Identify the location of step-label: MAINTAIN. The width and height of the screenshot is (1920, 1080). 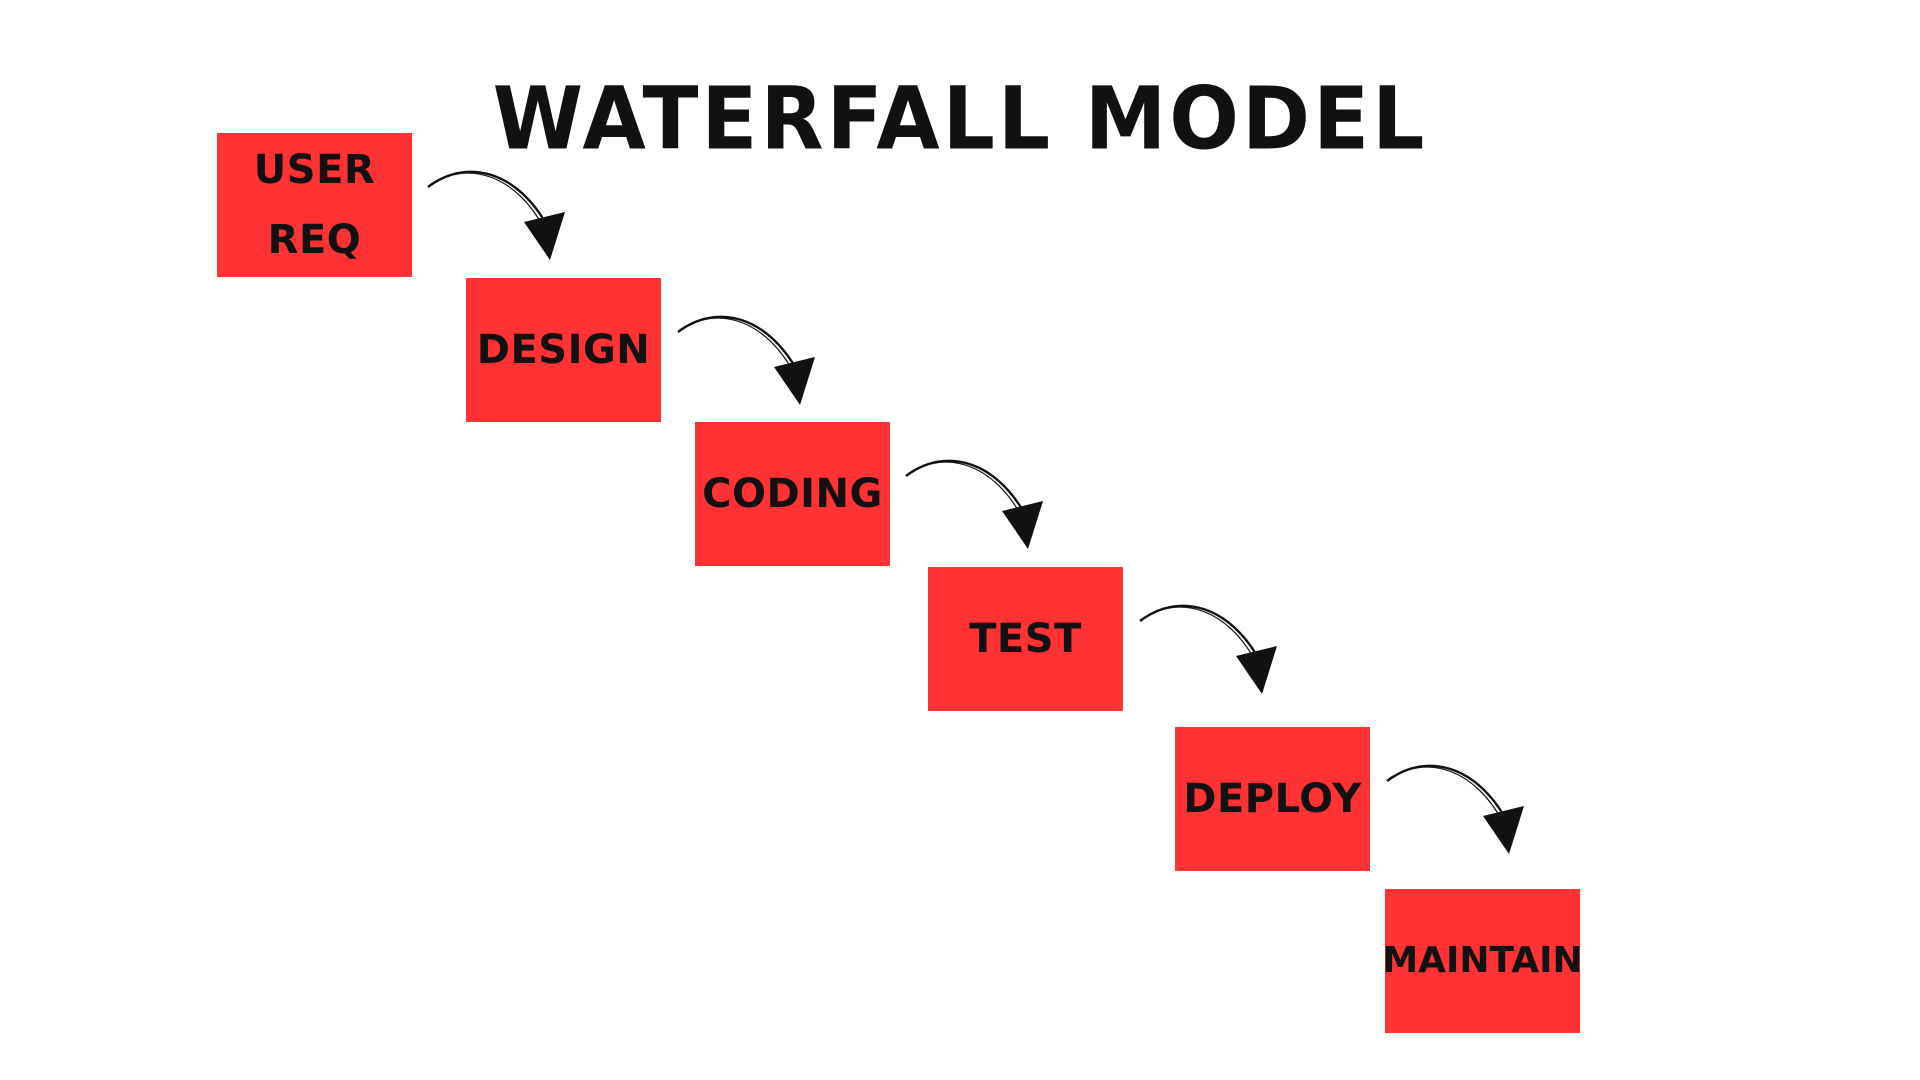
(1482, 960).